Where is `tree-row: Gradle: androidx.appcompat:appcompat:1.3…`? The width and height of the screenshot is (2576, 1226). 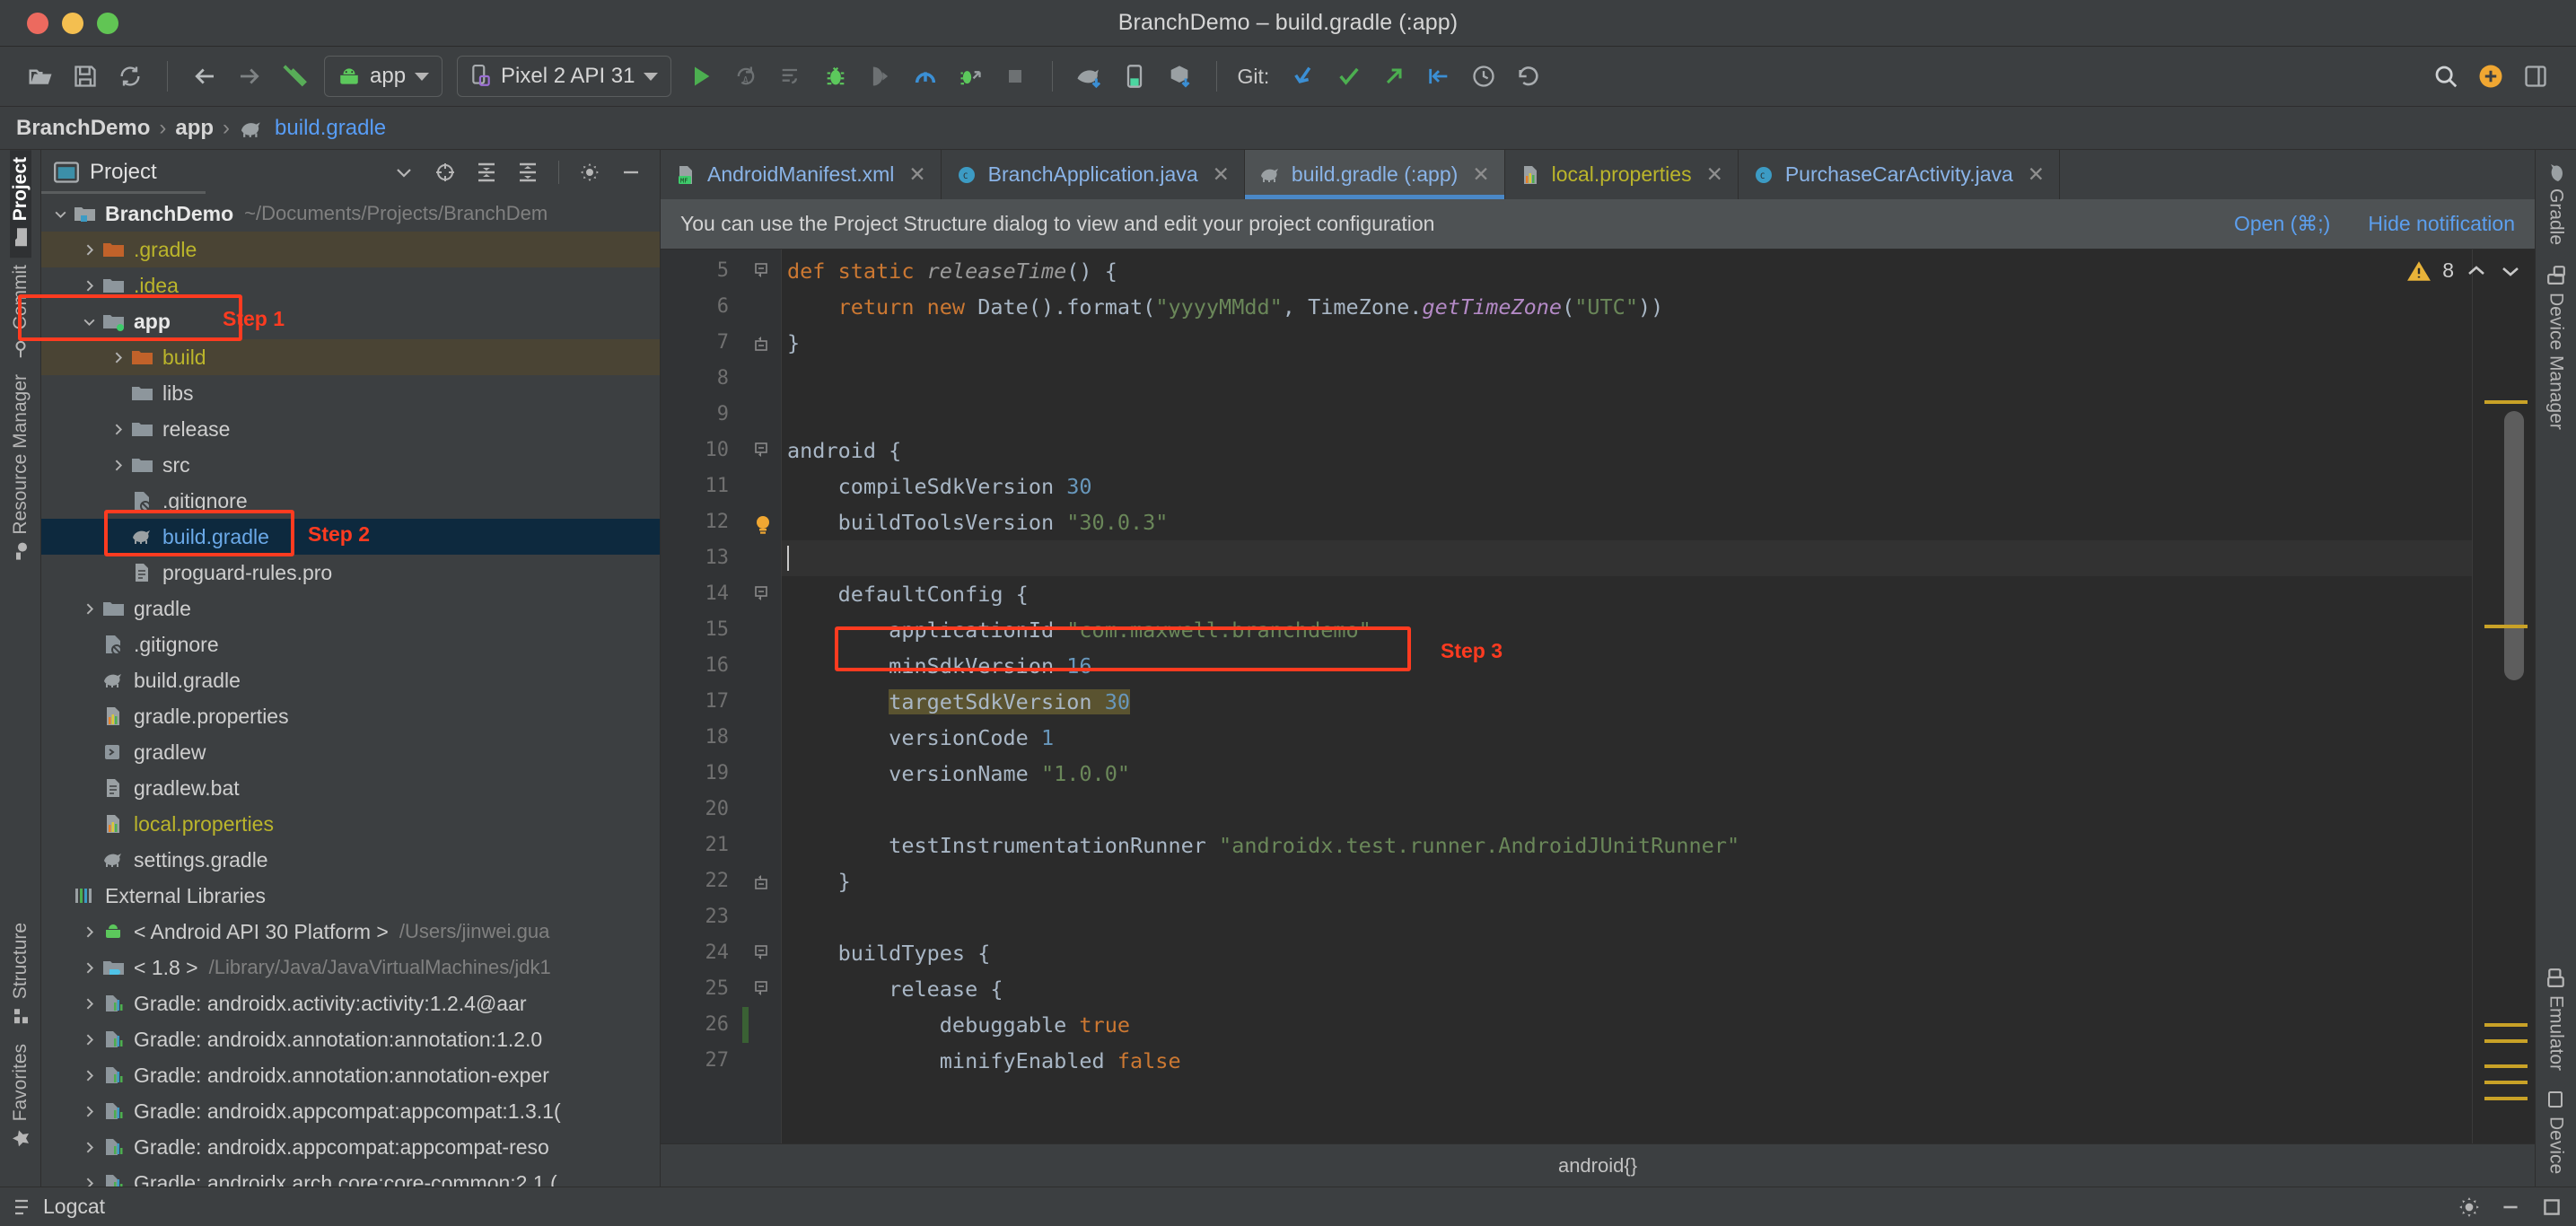
tree-row: Gradle: androidx.appcompat:appcompat:1.3… is located at coordinates (350, 1111).